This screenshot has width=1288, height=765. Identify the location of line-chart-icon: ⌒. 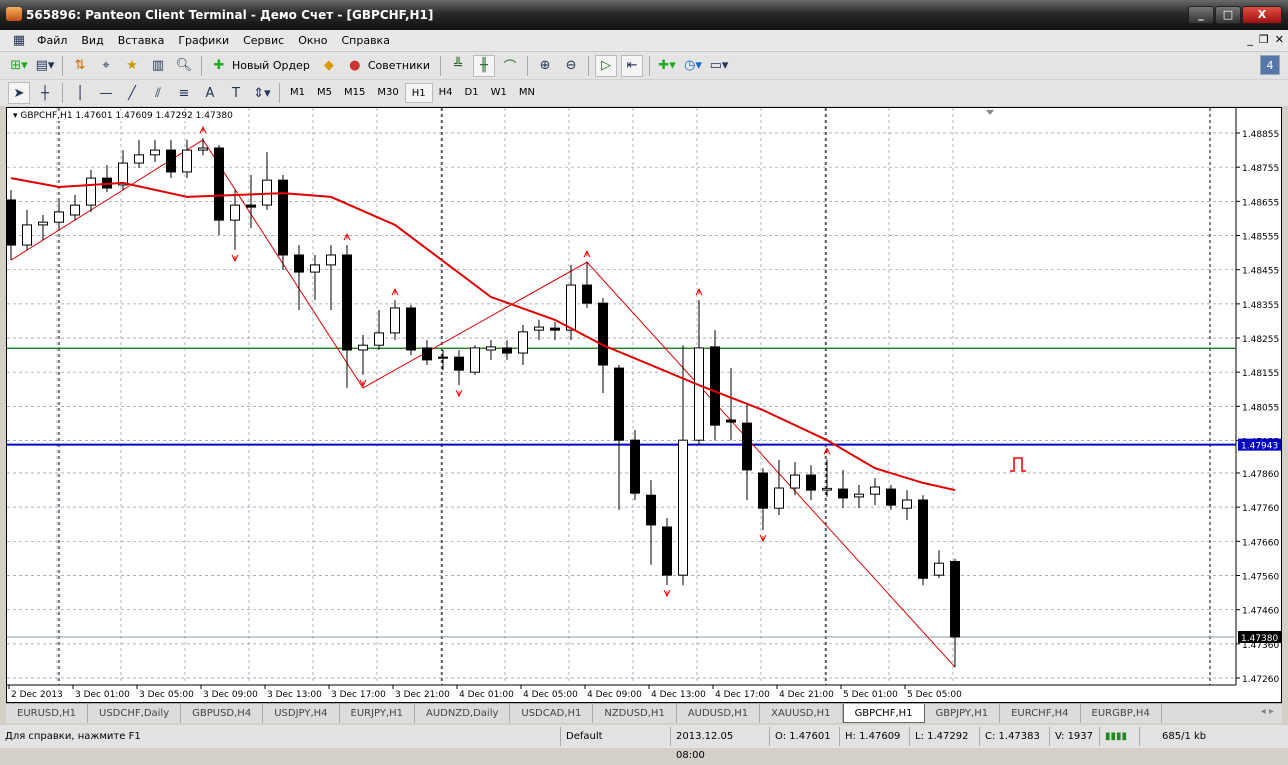
(510, 66).